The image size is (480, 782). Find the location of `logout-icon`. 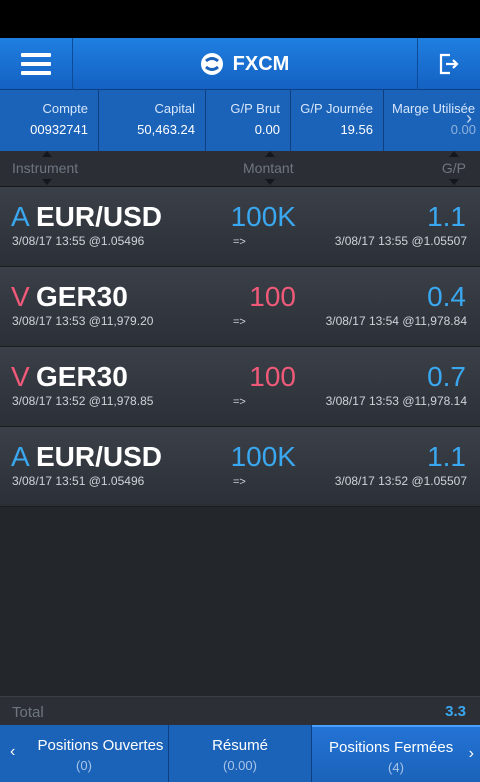

logout-icon is located at coordinates (449, 64).